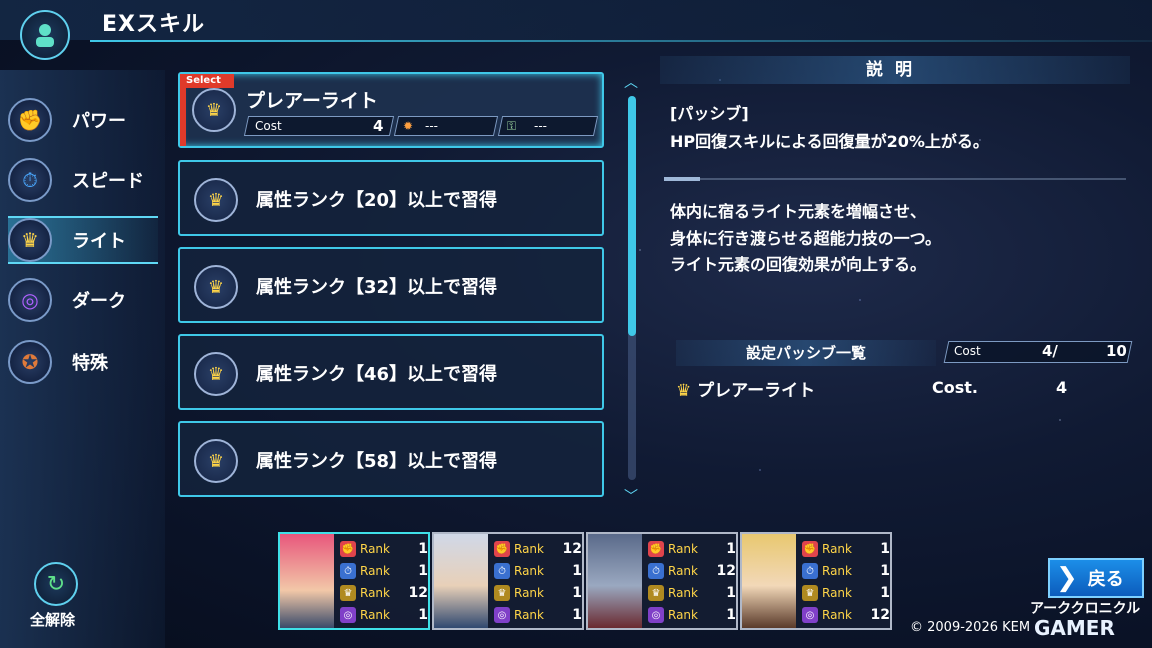 The height and width of the screenshot is (648, 1152). I want to click on category-special: ✪ 特殊, so click(83, 362).